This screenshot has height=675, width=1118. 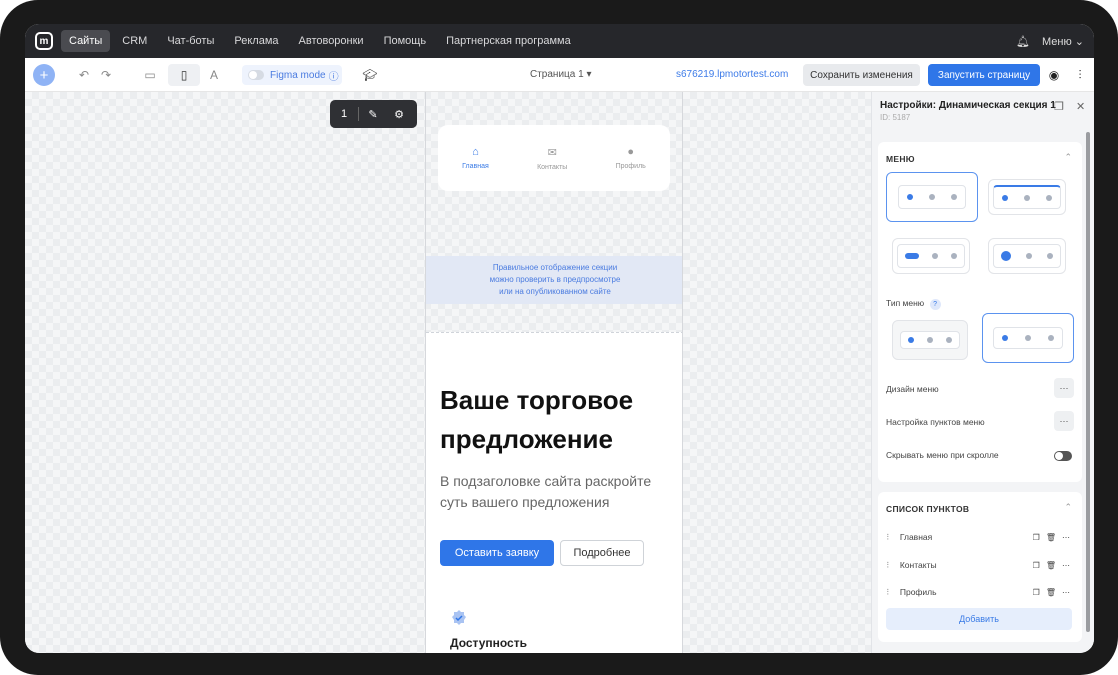 I want to click on list-item: ⠇ Профиль ❐🗑︎⋯, so click(x=981, y=592).